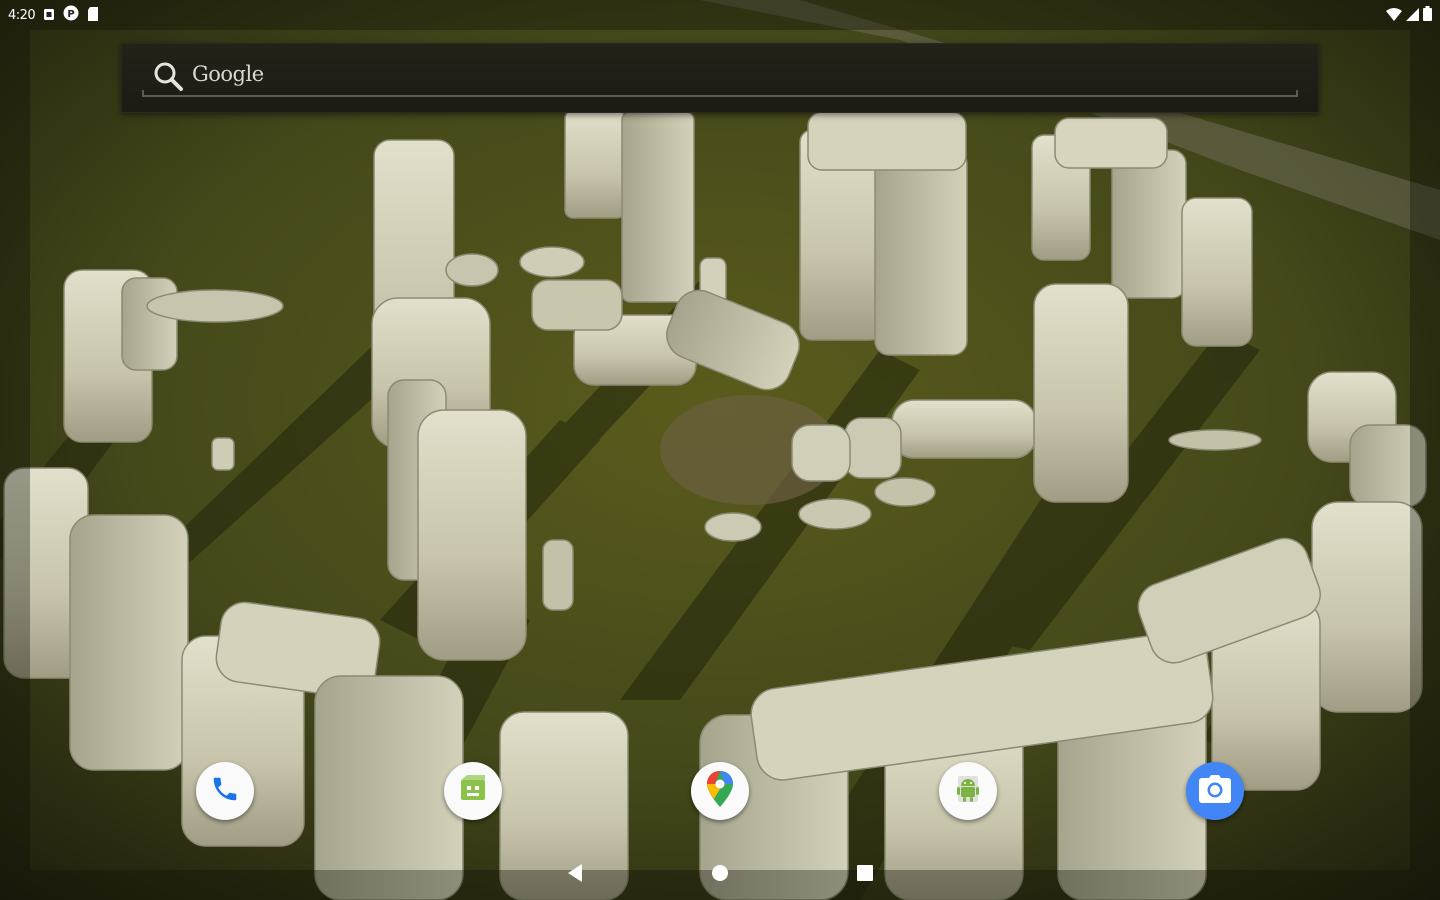 The height and width of the screenshot is (900, 1440). What do you see at coordinates (720, 78) in the screenshot?
I see `google-search-bar: Google` at bounding box center [720, 78].